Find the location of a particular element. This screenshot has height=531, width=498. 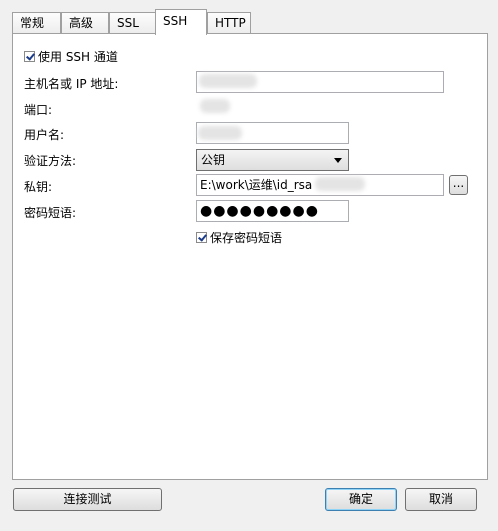

redacted-username-mask is located at coordinates (220, 133).